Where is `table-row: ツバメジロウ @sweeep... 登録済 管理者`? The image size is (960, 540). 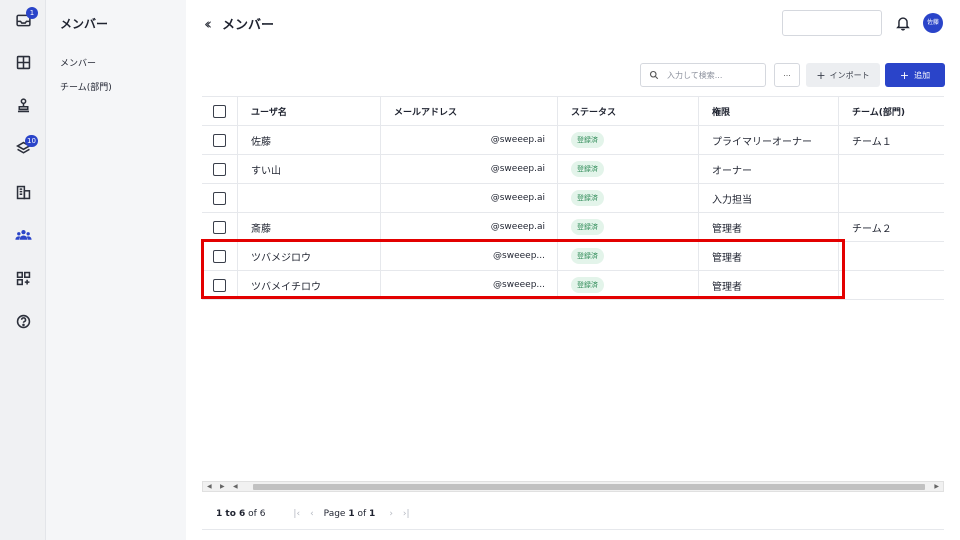 table-row: ツバメジロウ @sweeep... 登録済 管理者 is located at coordinates (573, 256).